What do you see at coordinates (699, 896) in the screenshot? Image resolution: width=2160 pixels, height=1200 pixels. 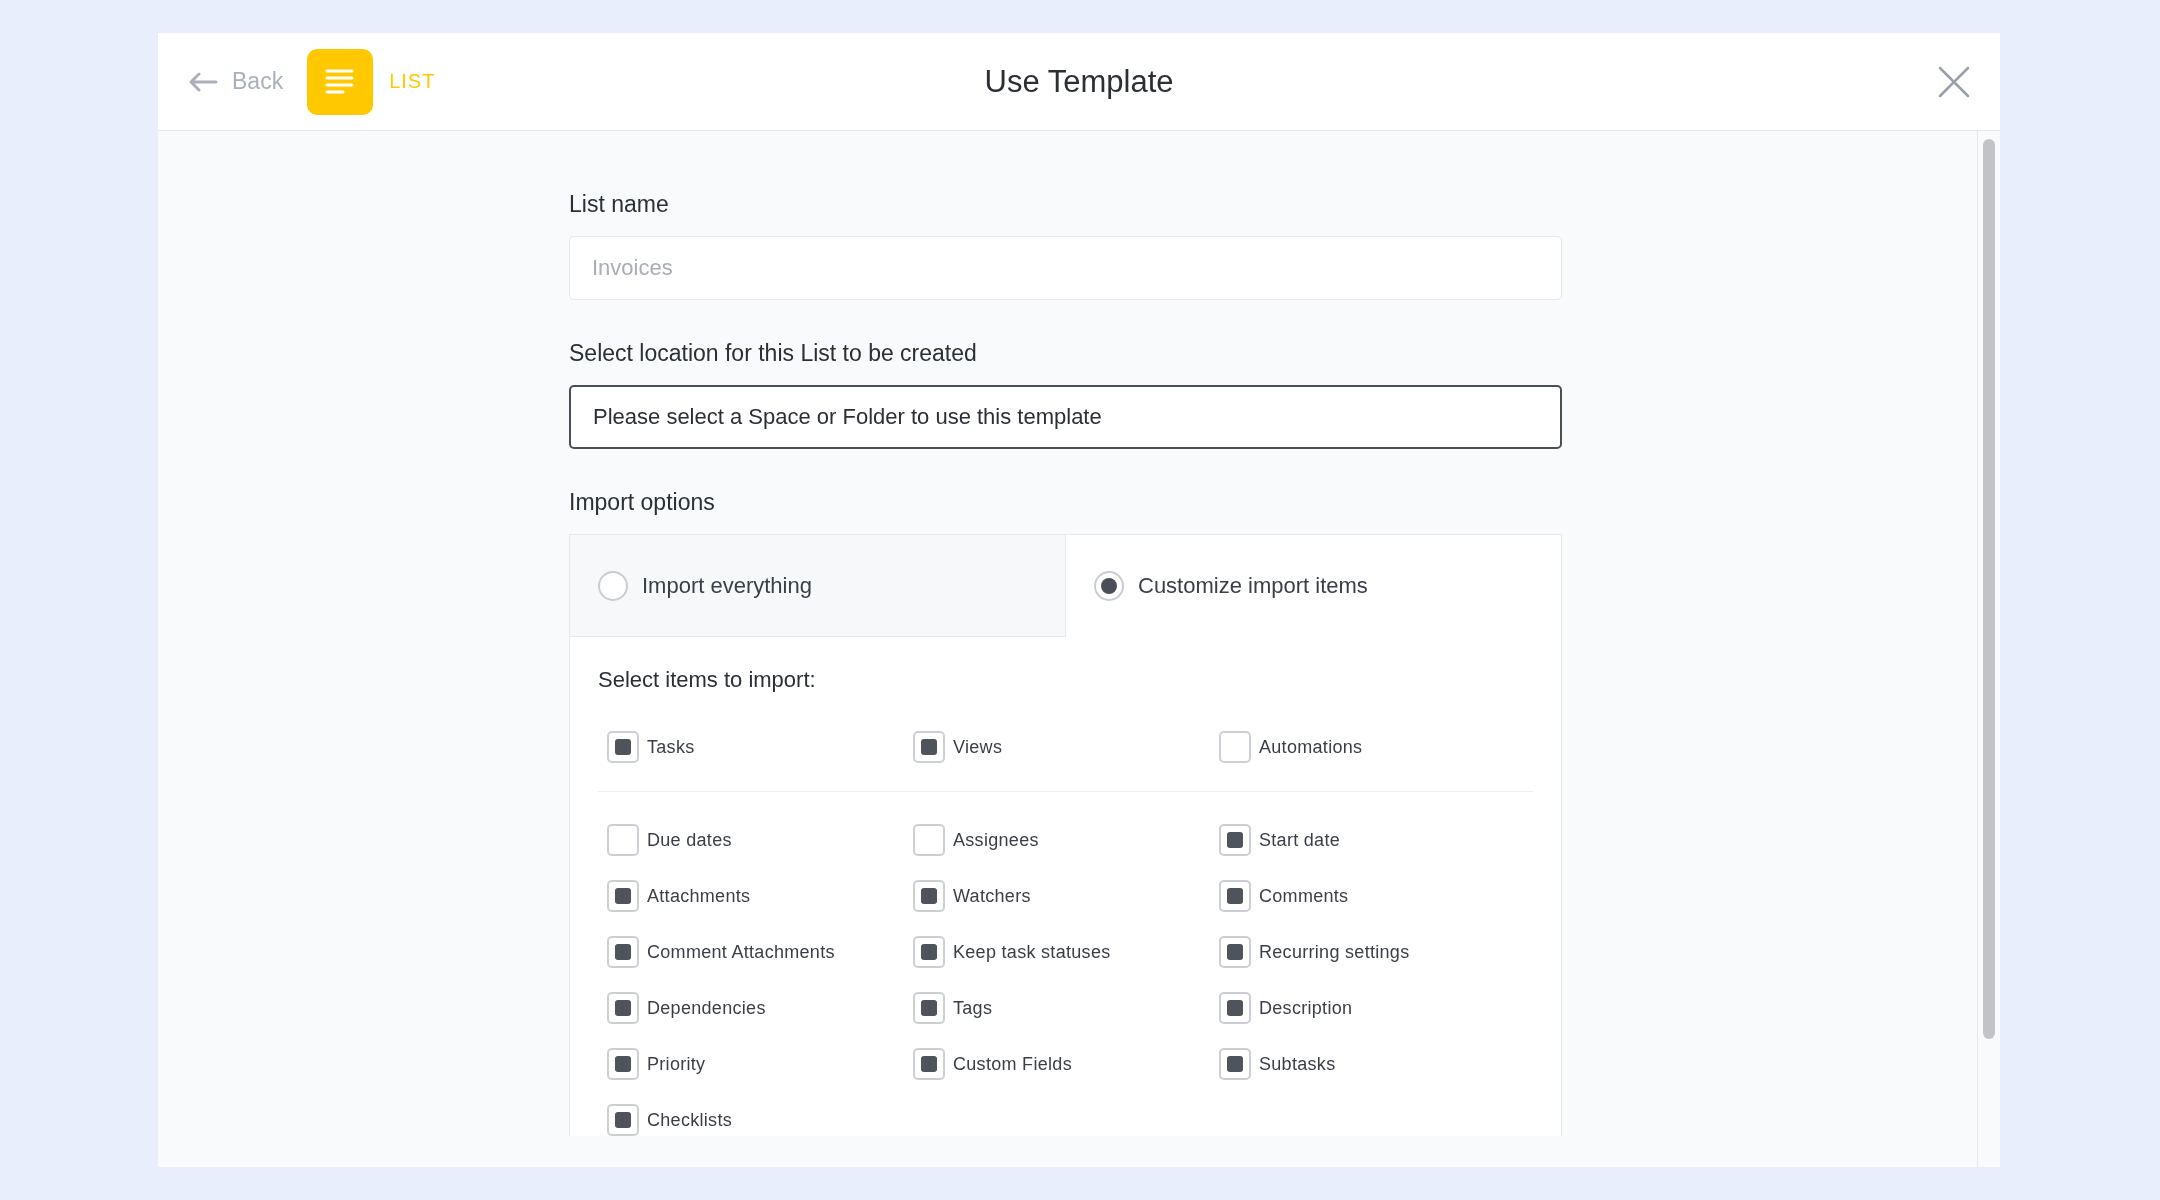 I see `checkbox-label: Attachments` at bounding box center [699, 896].